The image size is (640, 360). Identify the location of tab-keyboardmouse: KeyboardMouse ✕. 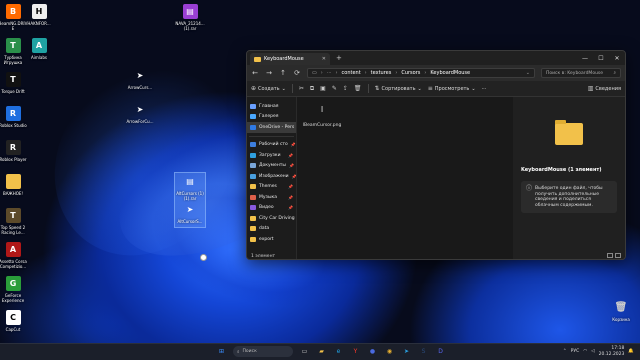
(290, 59).